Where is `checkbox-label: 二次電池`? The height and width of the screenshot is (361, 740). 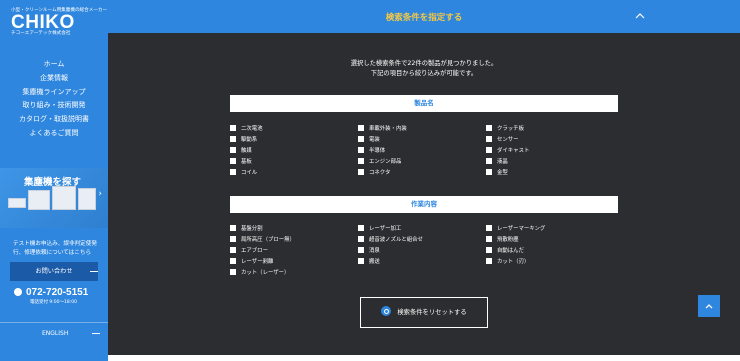
checkbox-label: 二次電池 is located at coordinates (252, 129).